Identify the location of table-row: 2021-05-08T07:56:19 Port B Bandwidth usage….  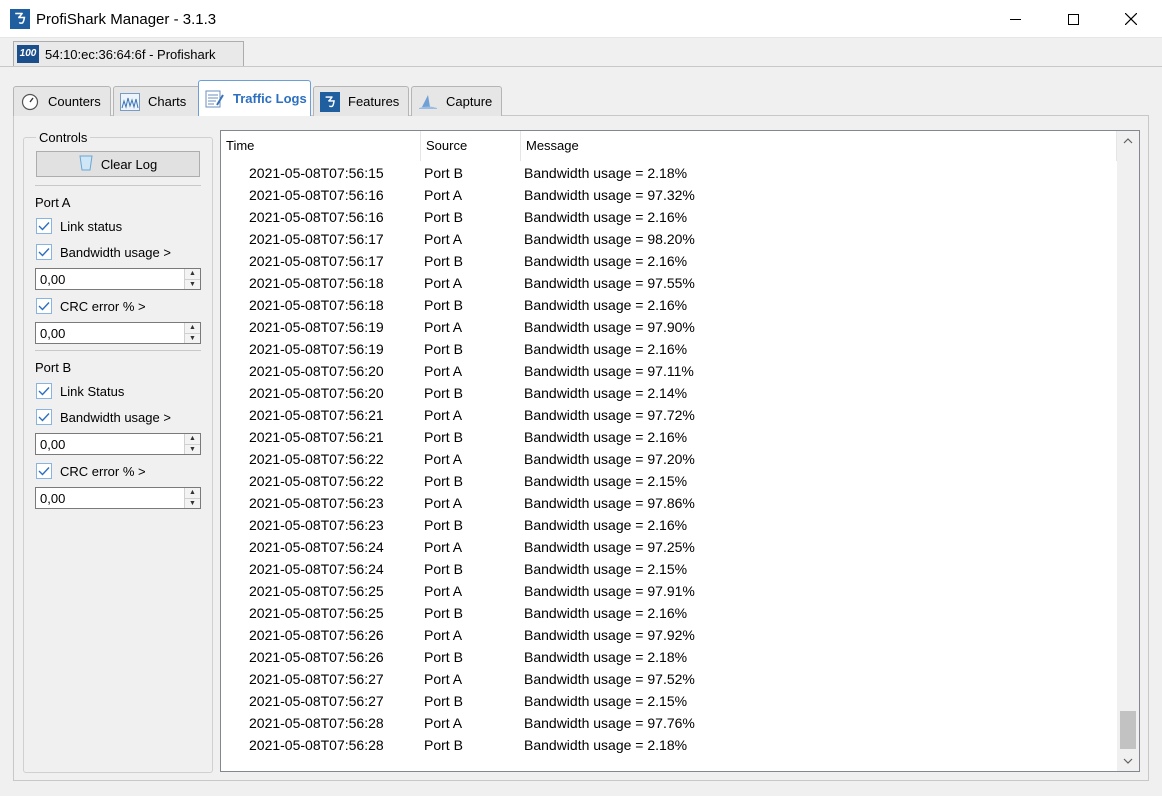
(669, 349).